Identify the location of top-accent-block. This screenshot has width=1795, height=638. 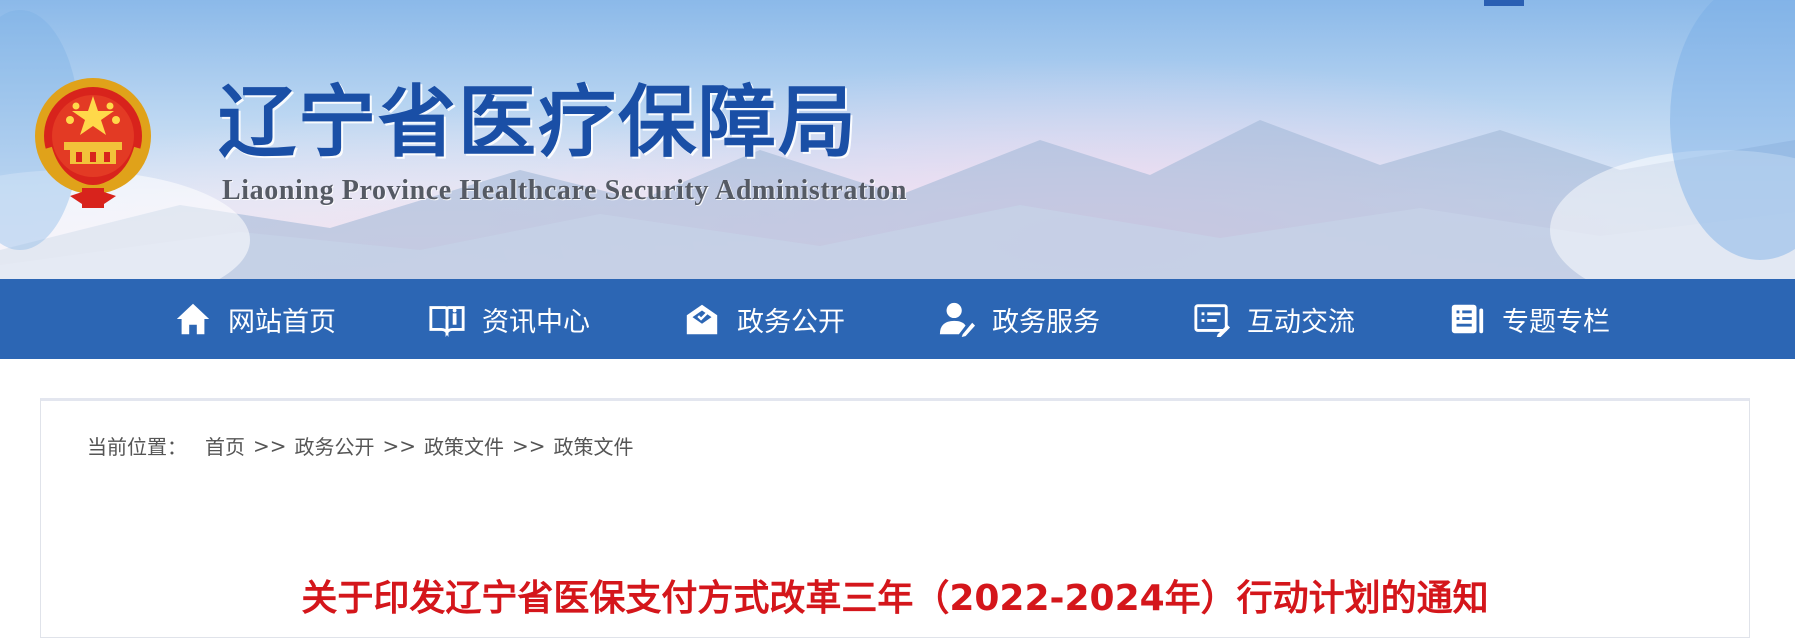
(1504, 3).